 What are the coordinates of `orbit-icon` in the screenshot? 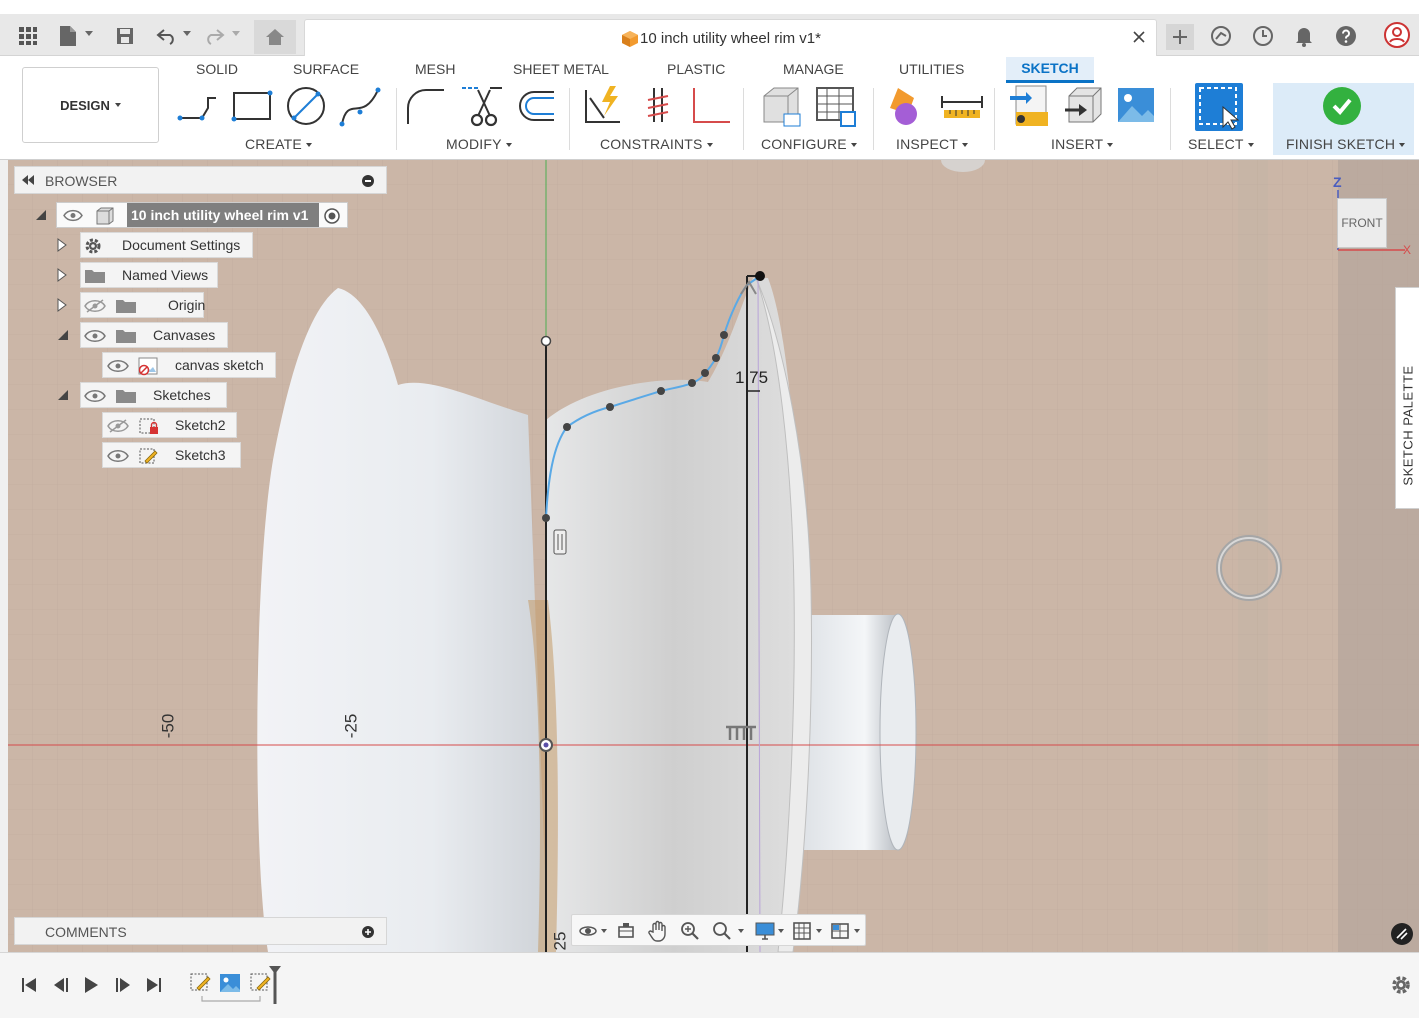 It's located at (588, 931).